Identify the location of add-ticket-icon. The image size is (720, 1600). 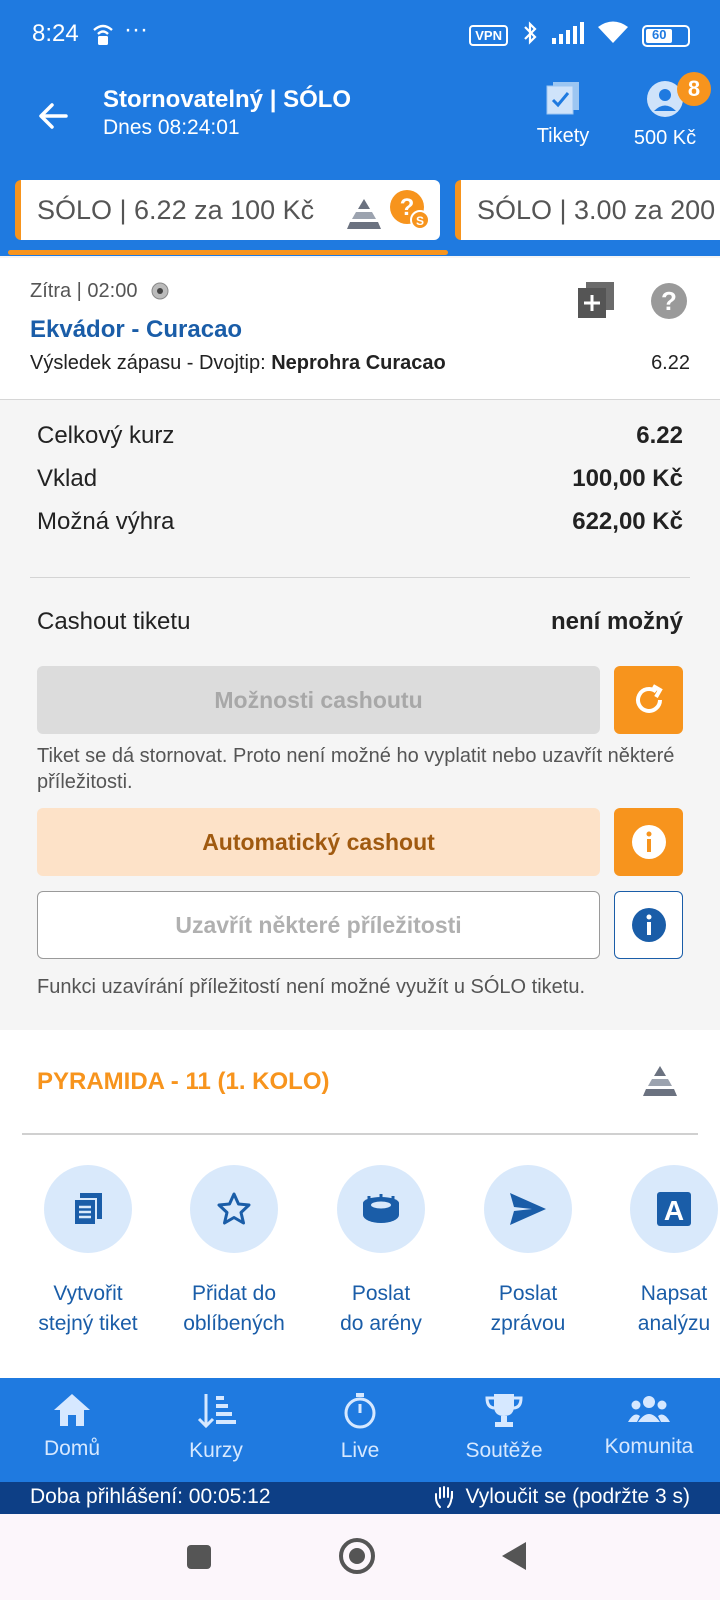
(596, 302).